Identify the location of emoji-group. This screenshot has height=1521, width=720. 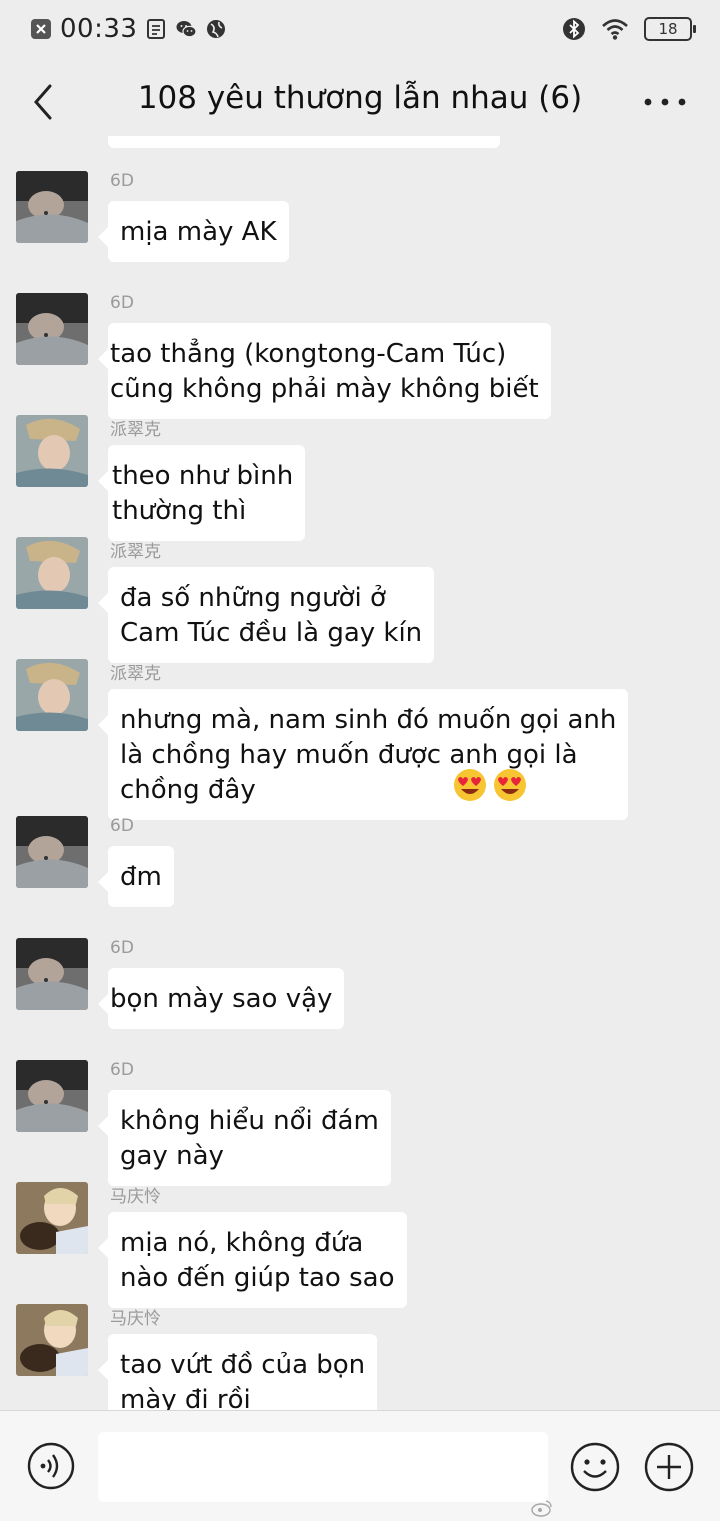
(490, 785).